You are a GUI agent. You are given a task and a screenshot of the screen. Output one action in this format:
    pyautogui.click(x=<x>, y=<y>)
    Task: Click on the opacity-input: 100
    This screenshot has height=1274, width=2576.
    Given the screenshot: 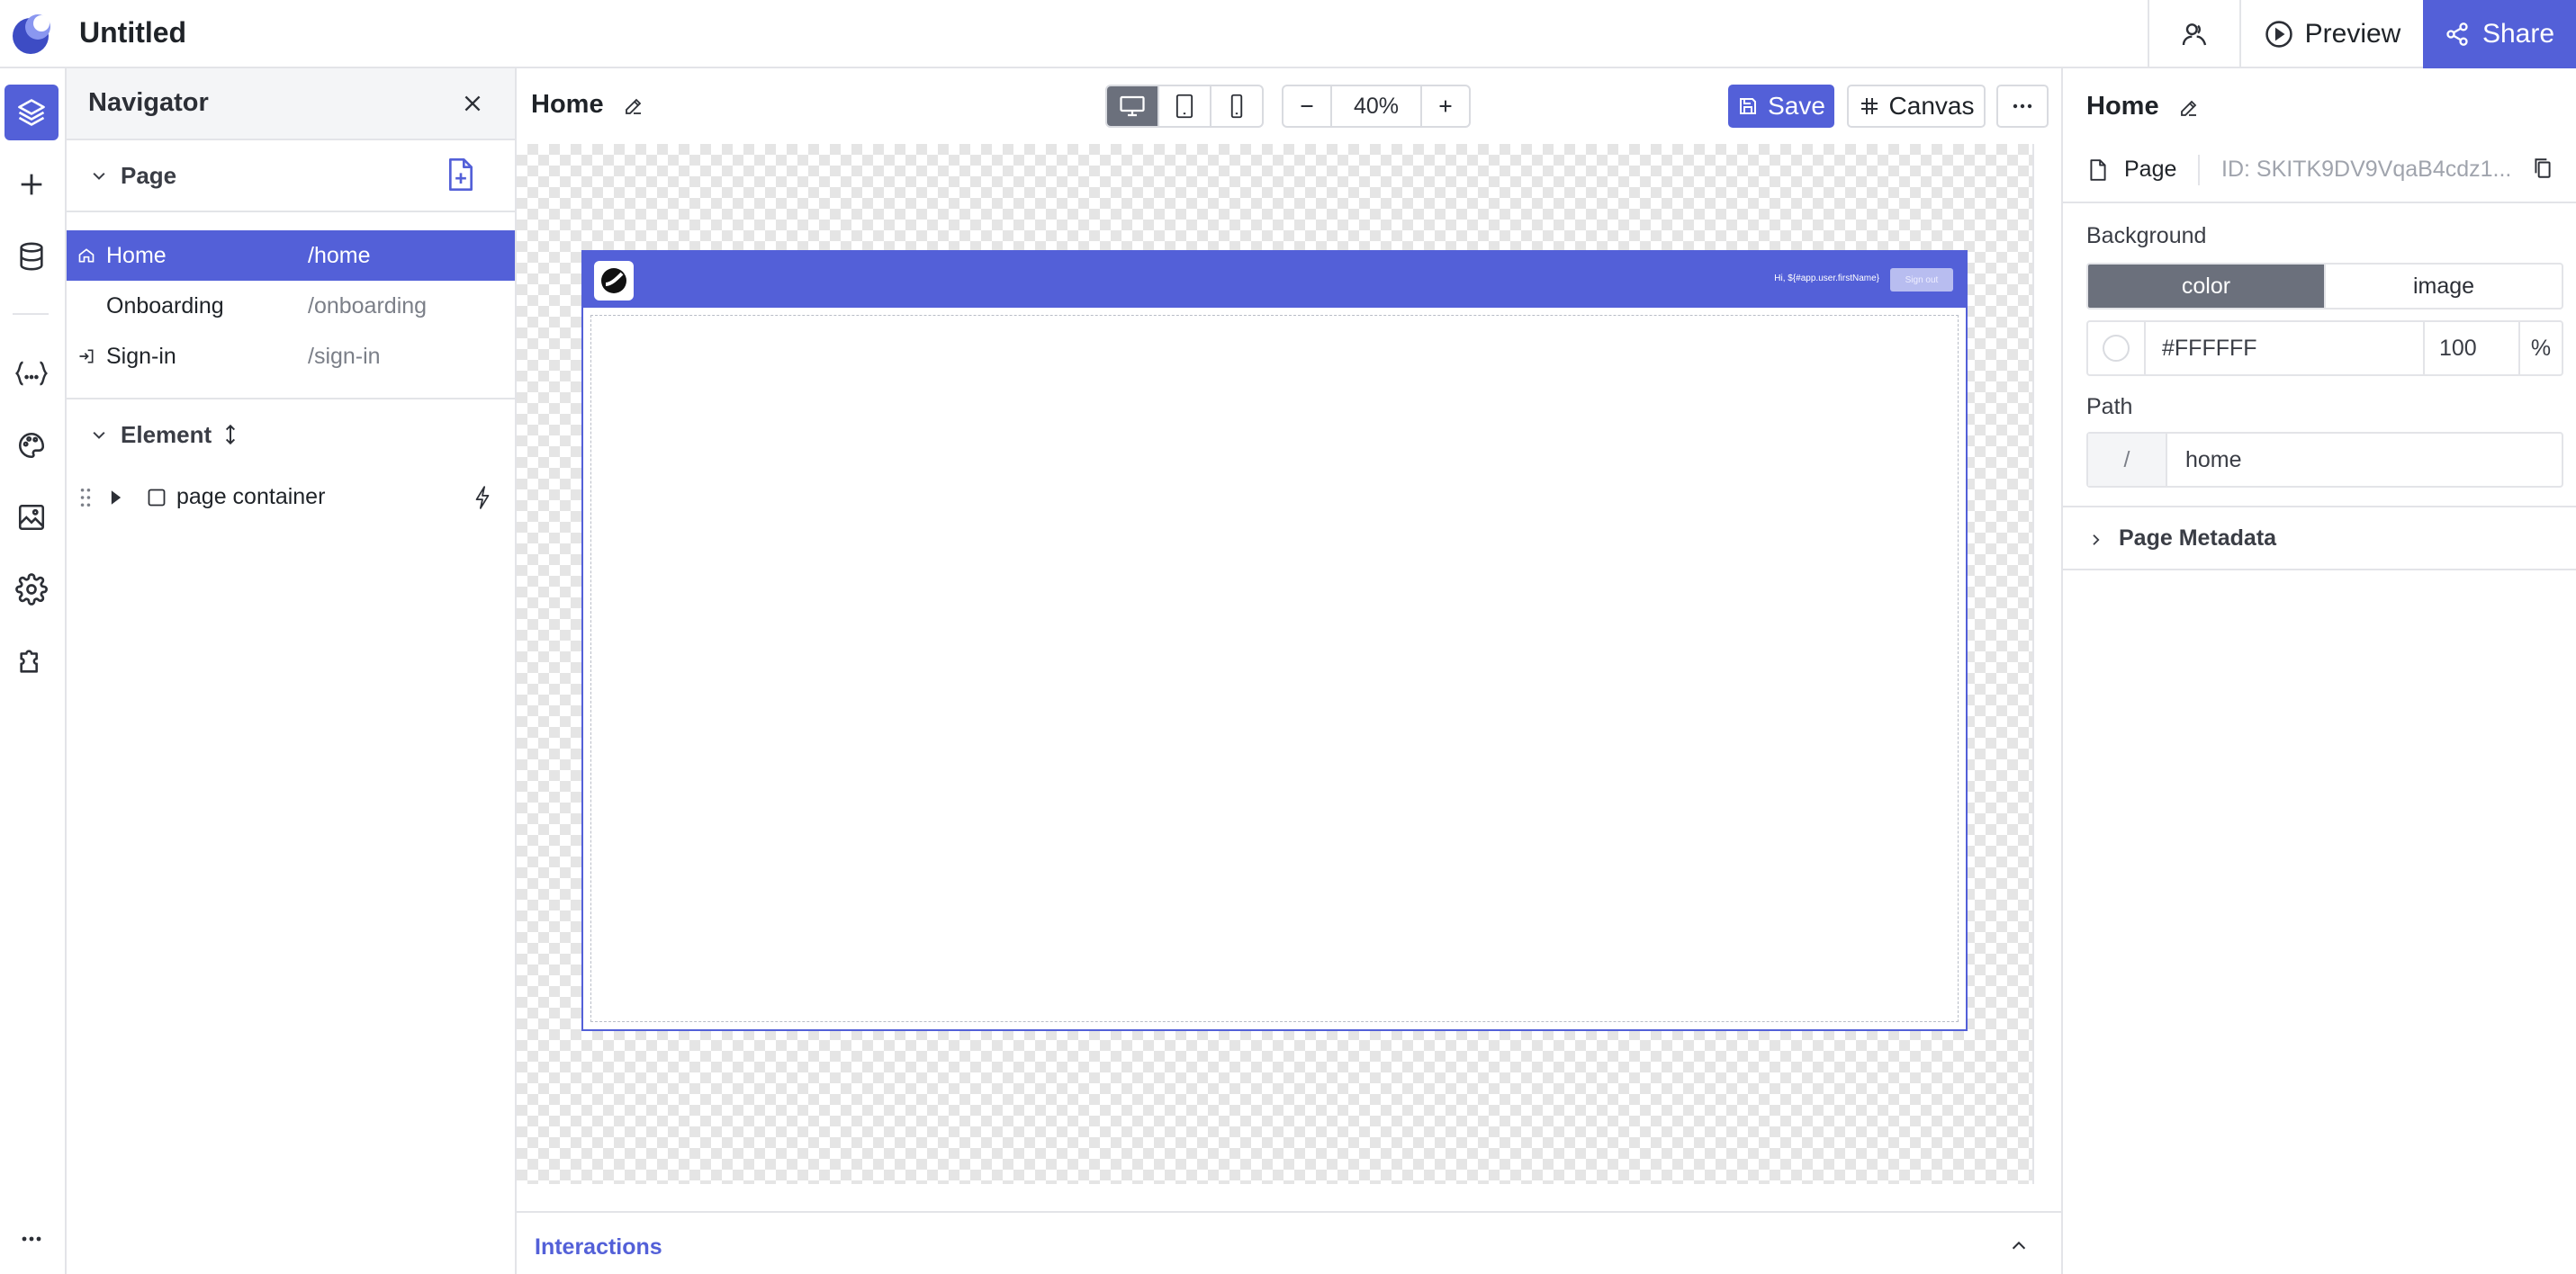 What is the action you would take?
    pyautogui.click(x=2472, y=348)
    